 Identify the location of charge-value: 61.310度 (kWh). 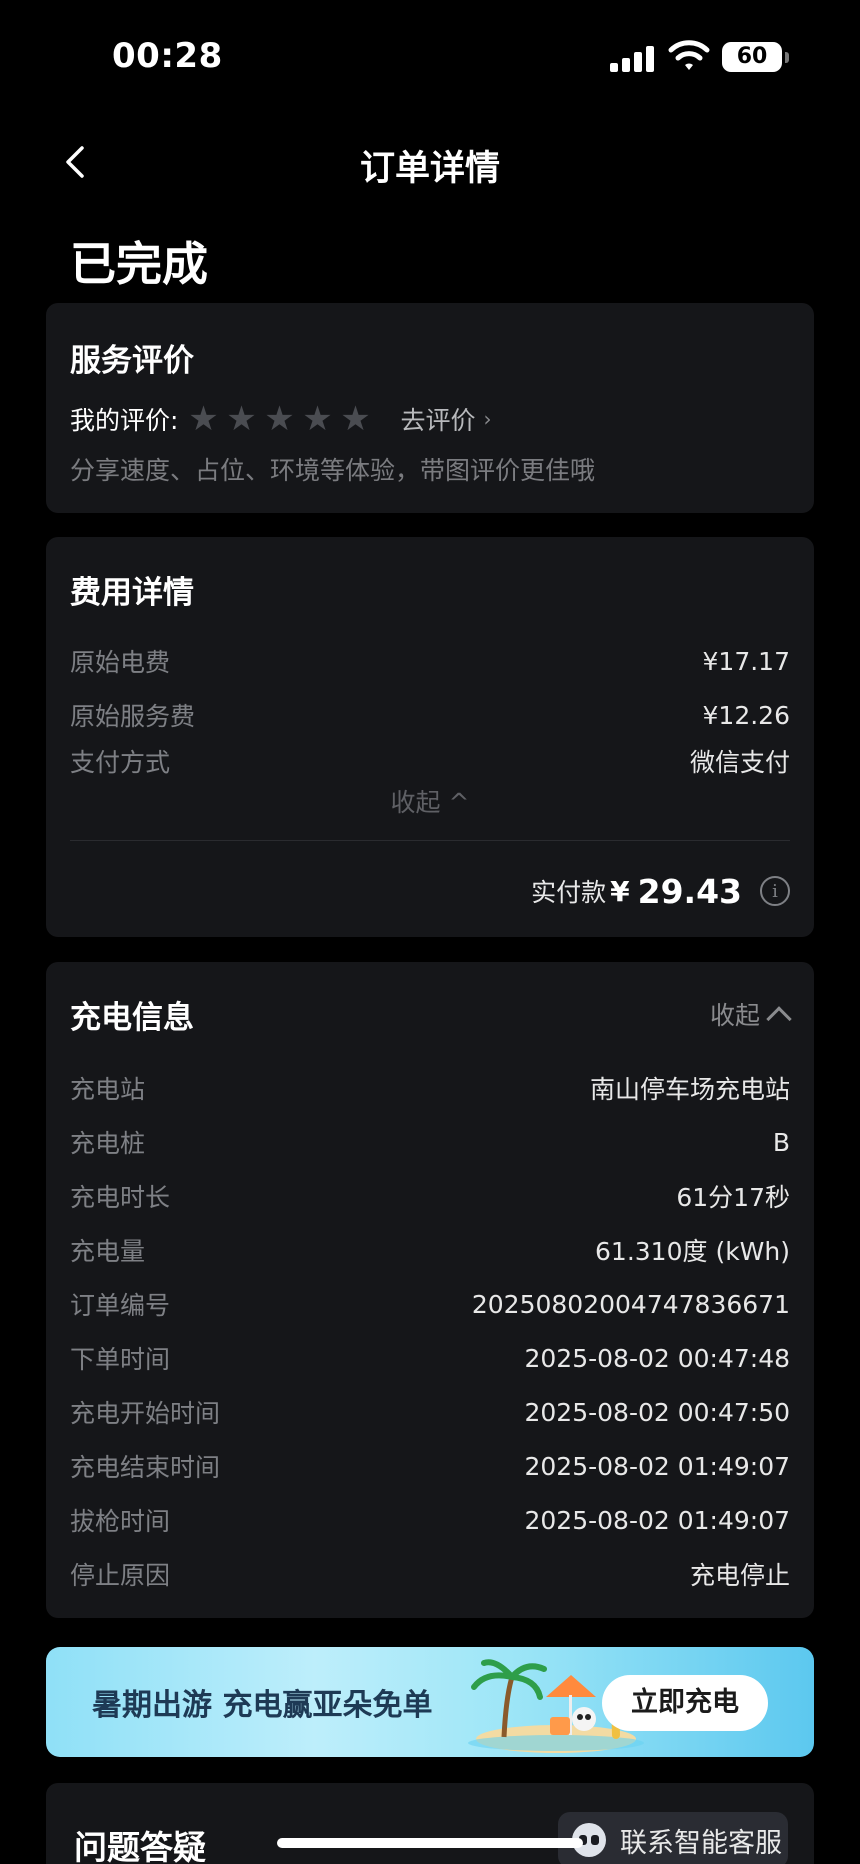
(692, 1251).